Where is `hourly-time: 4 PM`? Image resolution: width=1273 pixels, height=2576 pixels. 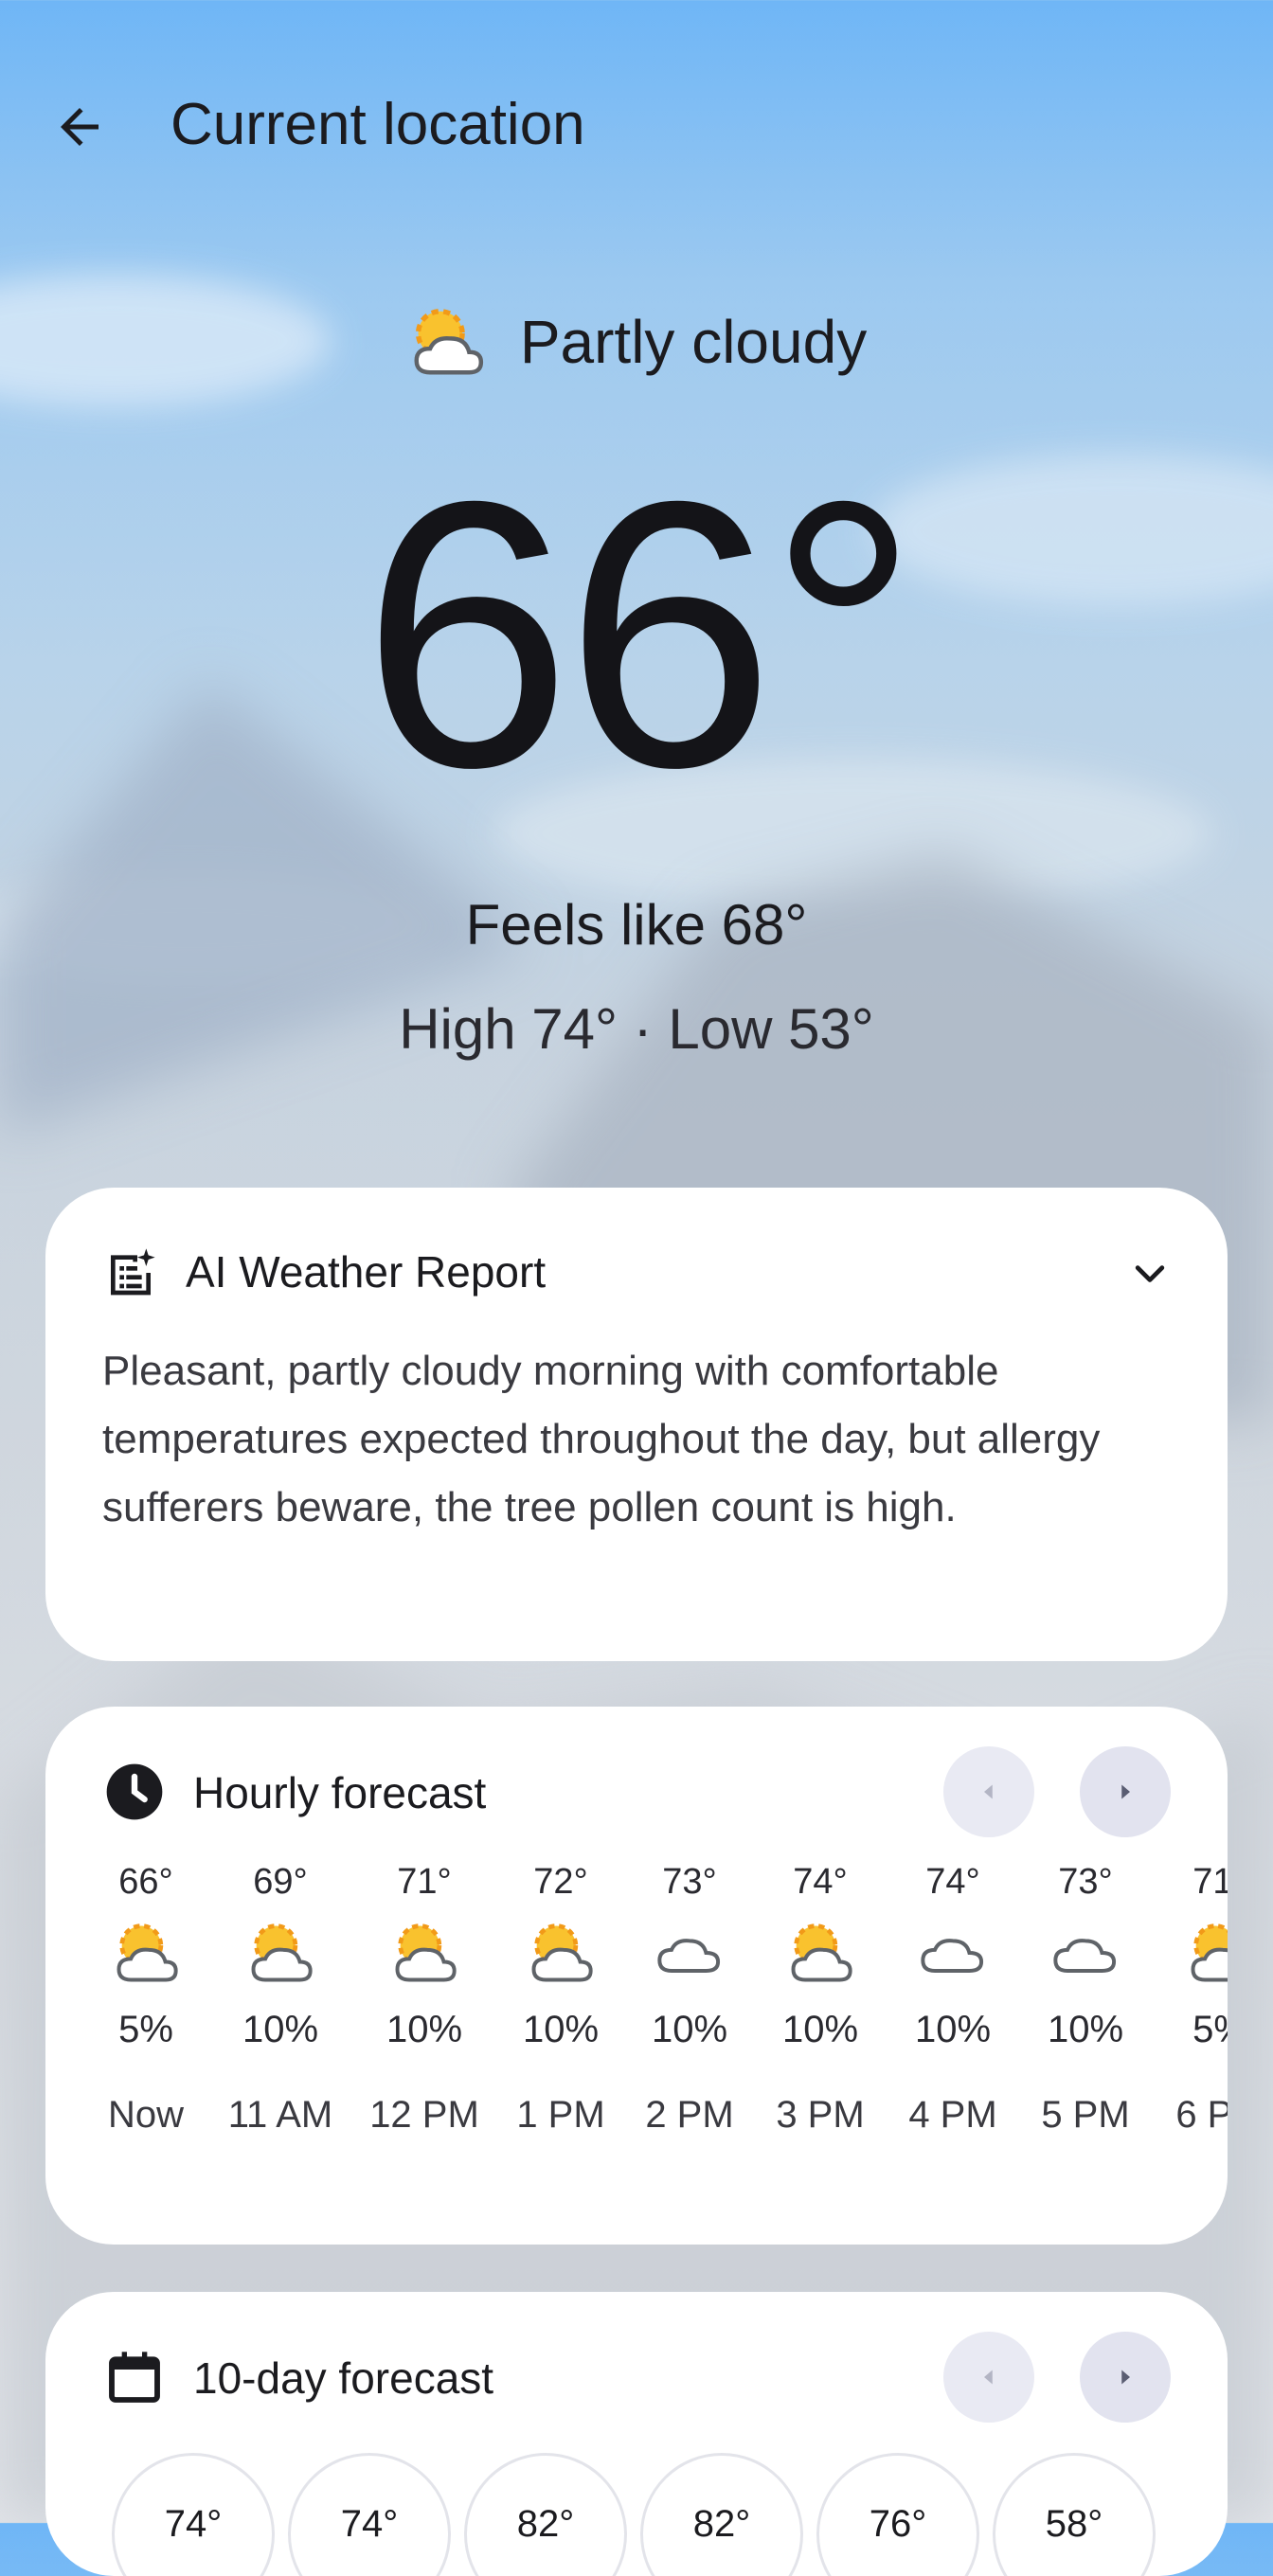
hourly-time: 4 PM is located at coordinates (952, 2115).